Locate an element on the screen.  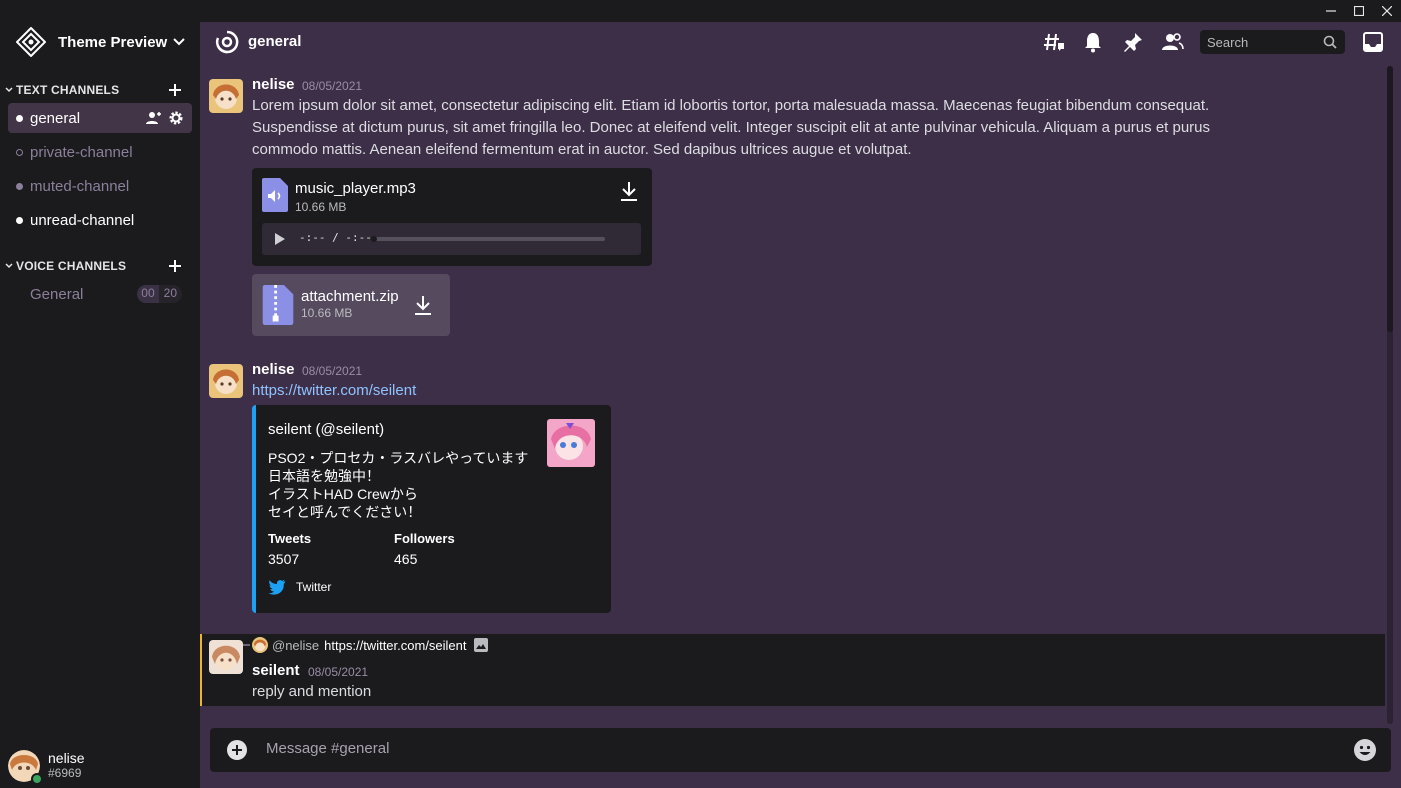
embed-field-value: 3507 is located at coordinates (284, 559).